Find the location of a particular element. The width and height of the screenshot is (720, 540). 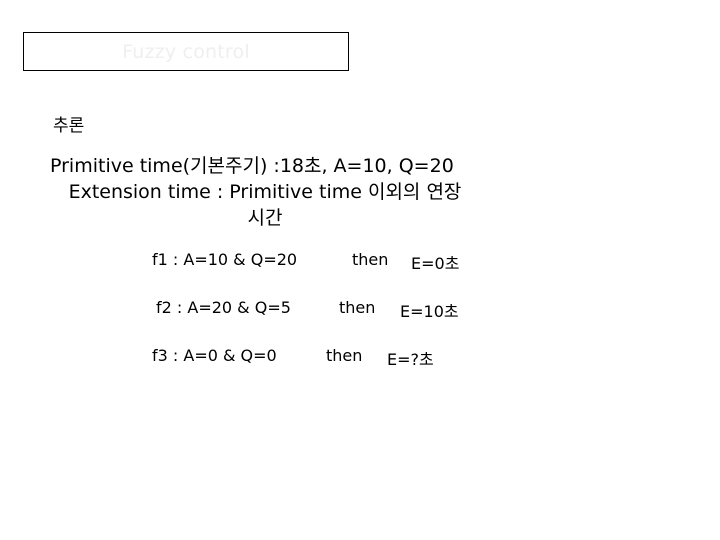

rule-consequent: E=?초 is located at coordinates (410, 359).